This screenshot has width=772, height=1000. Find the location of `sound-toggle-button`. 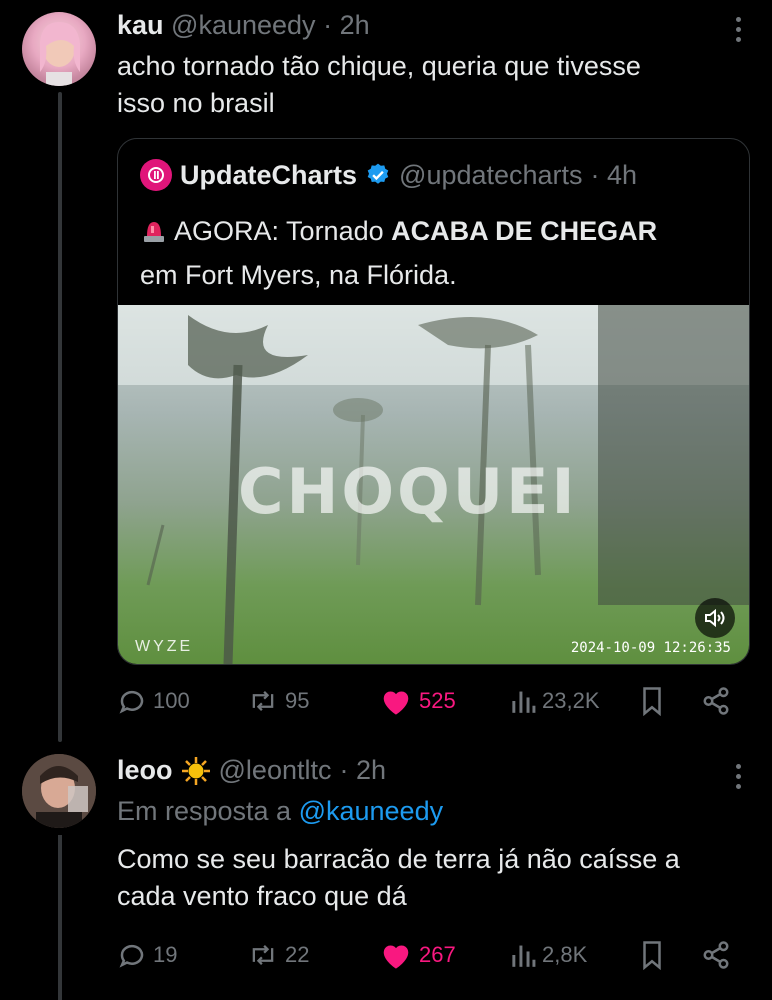

sound-toggle-button is located at coordinates (715, 618).